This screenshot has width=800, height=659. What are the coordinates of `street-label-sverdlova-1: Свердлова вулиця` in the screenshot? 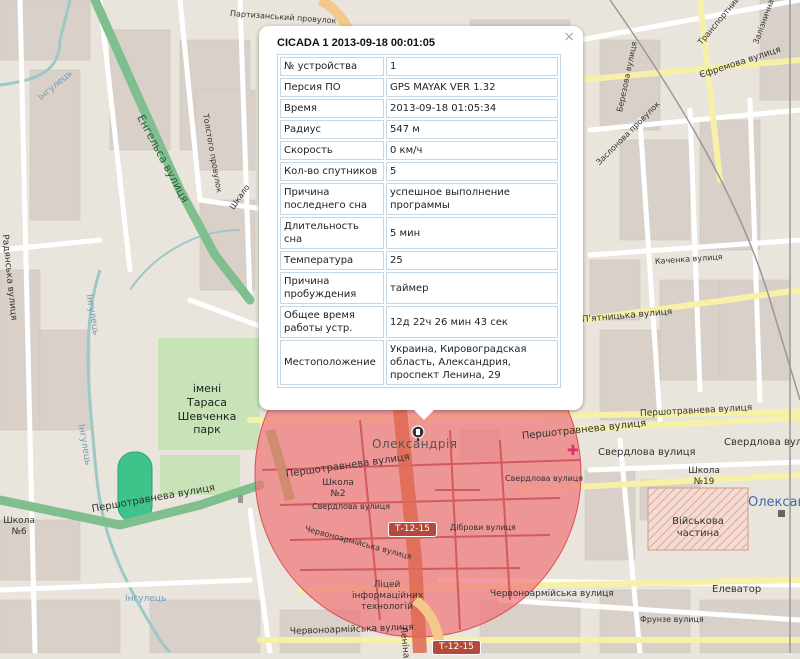 It's located at (351, 506).